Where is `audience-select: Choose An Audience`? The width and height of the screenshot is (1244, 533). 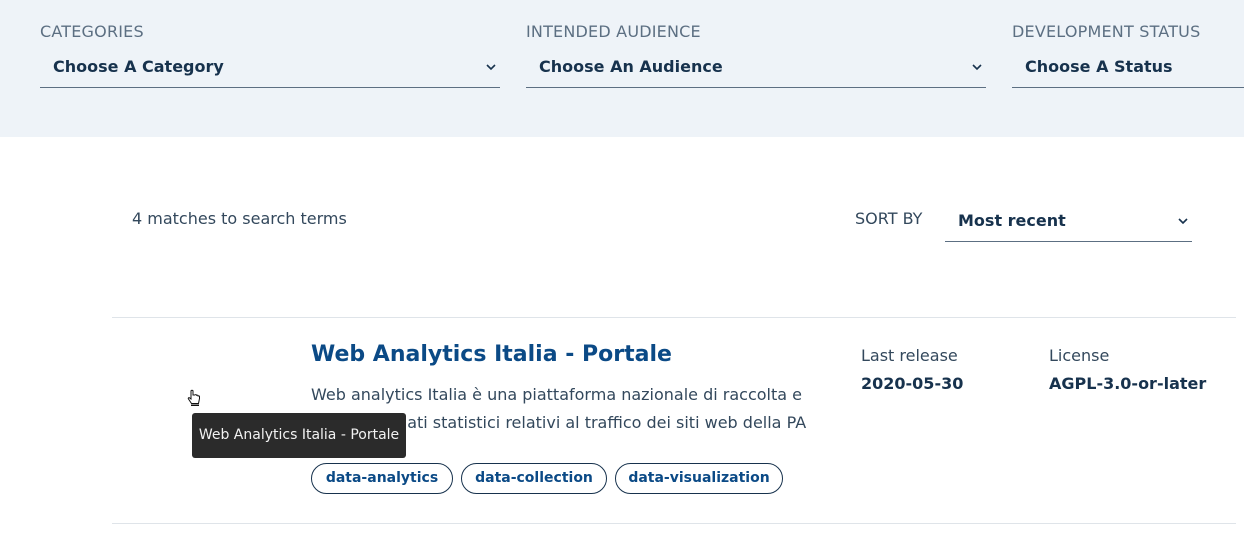
audience-select: Choose An Audience is located at coordinates (756, 70).